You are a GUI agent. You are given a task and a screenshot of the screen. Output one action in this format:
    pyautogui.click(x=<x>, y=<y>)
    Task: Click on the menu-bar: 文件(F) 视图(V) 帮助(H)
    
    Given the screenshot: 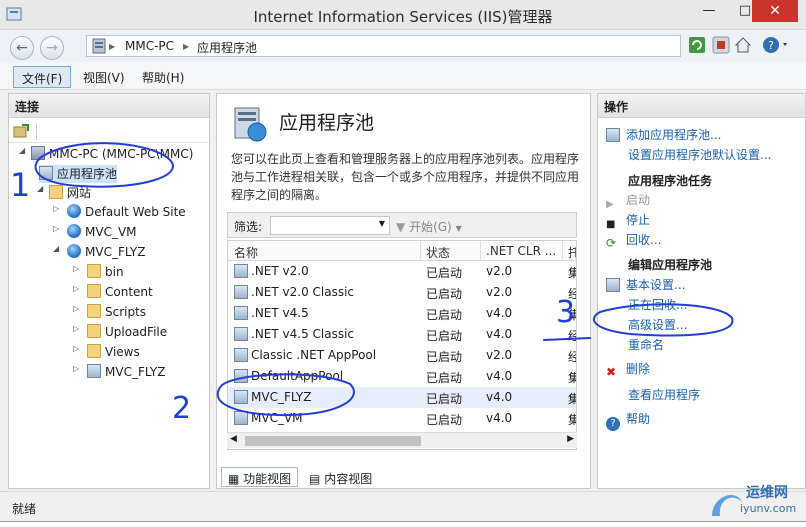 What is the action you would take?
    pyautogui.click(x=403, y=76)
    